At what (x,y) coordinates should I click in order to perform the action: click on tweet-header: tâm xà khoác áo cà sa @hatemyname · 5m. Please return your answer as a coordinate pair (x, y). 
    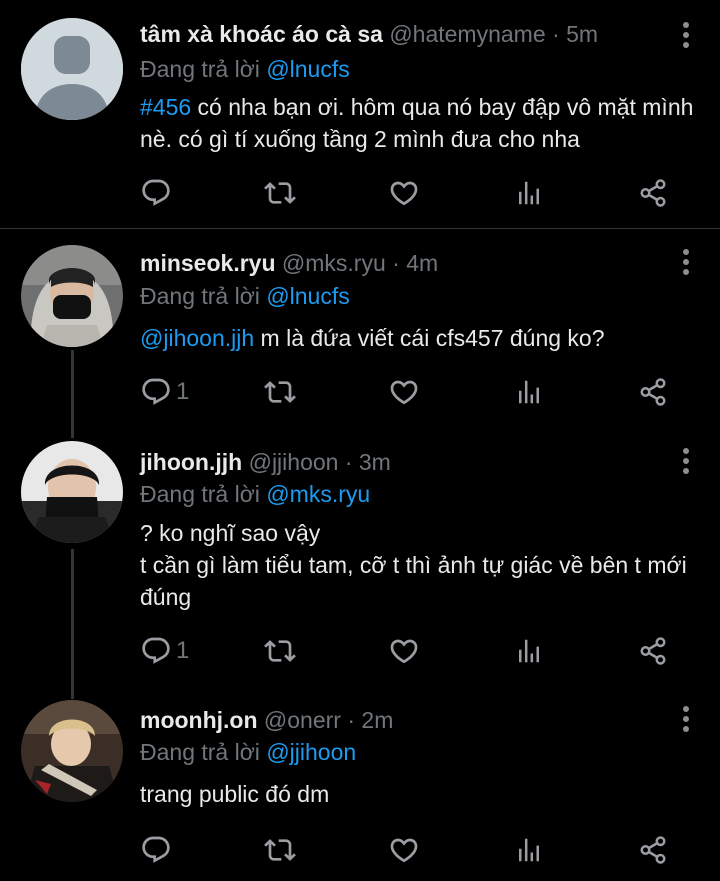
    Looking at the image, I should click on (369, 34).